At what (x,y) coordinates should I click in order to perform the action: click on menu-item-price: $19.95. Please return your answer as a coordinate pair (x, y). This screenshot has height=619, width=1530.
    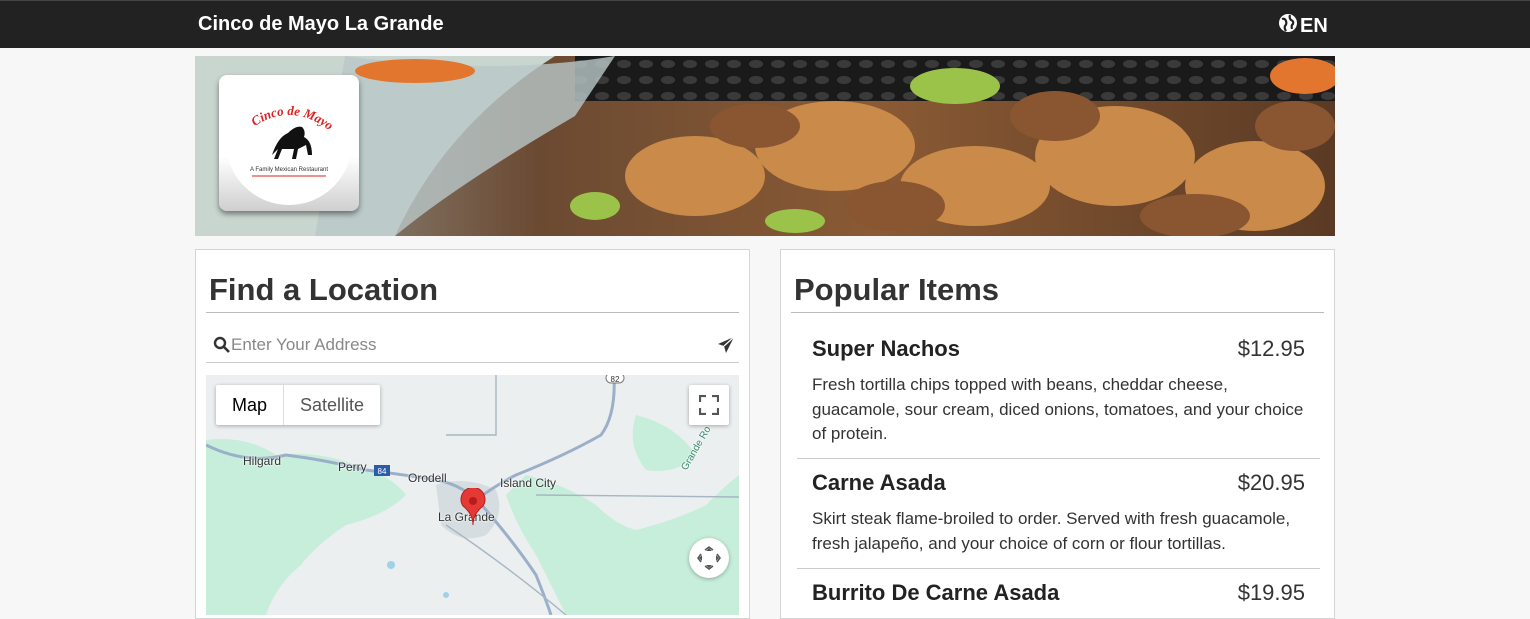
    Looking at the image, I should click on (1271, 592).